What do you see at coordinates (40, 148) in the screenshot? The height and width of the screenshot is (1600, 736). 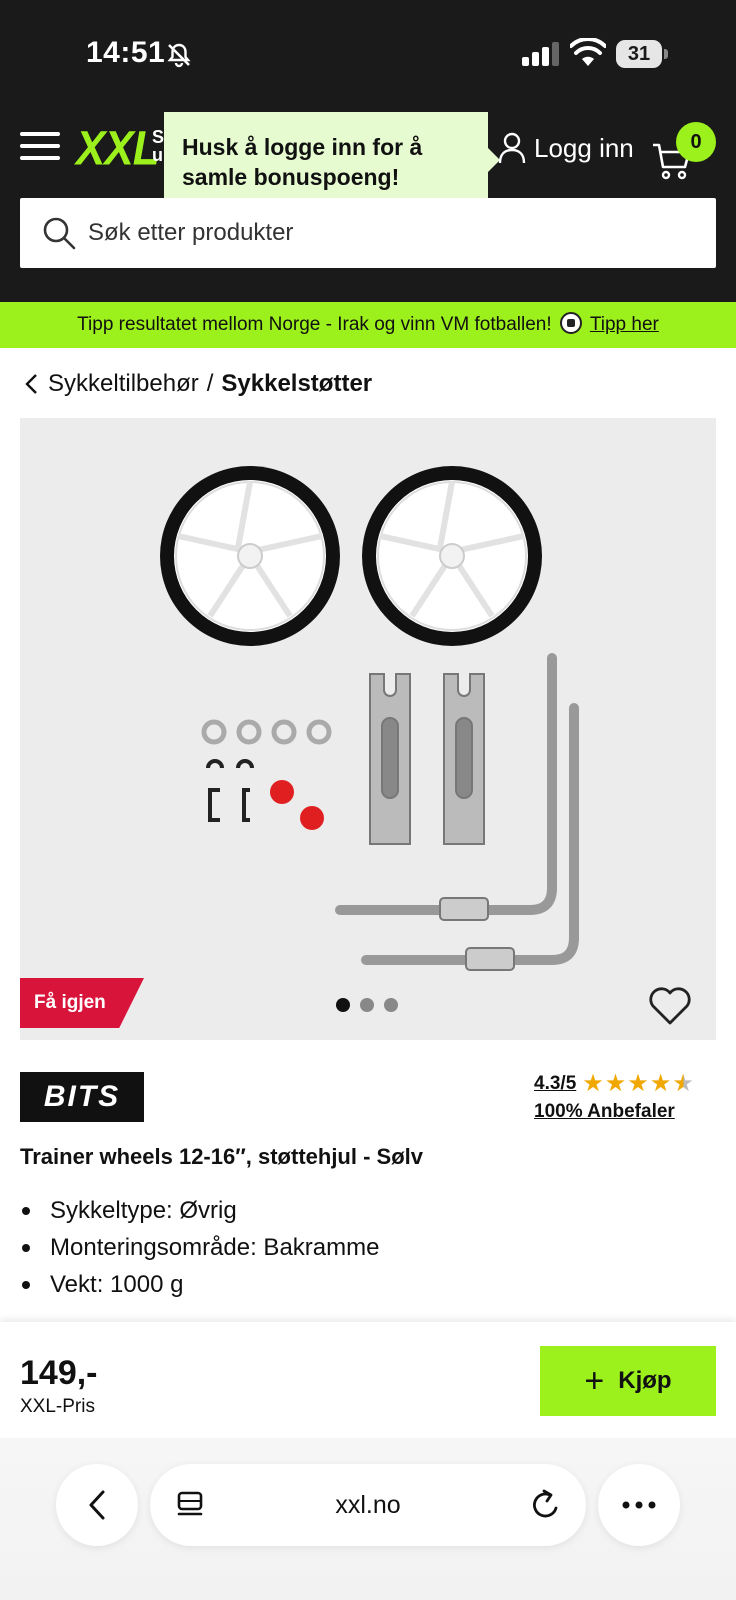 I see `menu-icon` at bounding box center [40, 148].